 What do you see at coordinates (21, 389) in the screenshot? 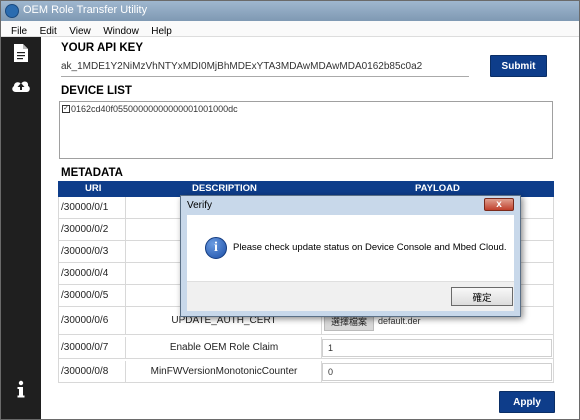
I see `info-icon` at bounding box center [21, 389].